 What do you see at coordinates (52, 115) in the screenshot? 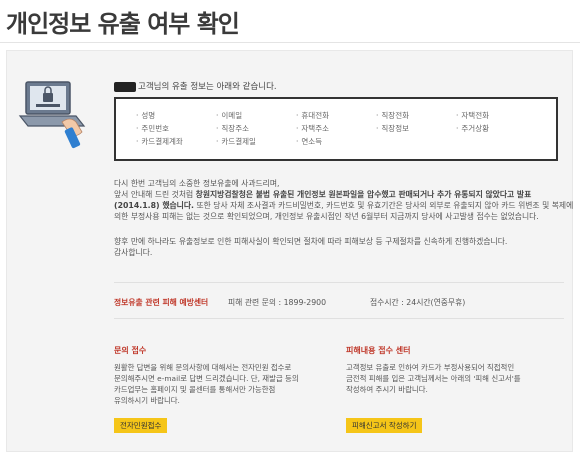
I see `laptop-lock-icon` at bounding box center [52, 115].